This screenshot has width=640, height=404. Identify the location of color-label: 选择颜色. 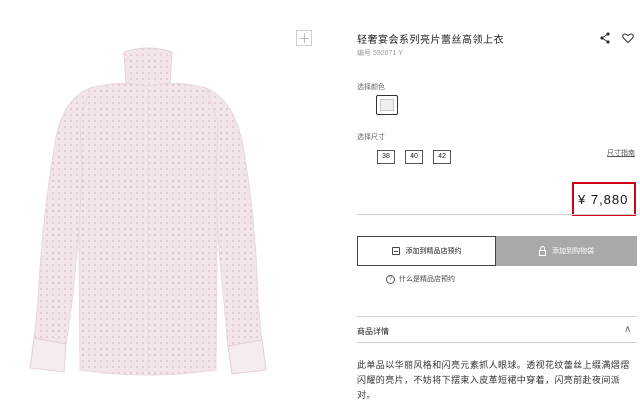
(371, 87).